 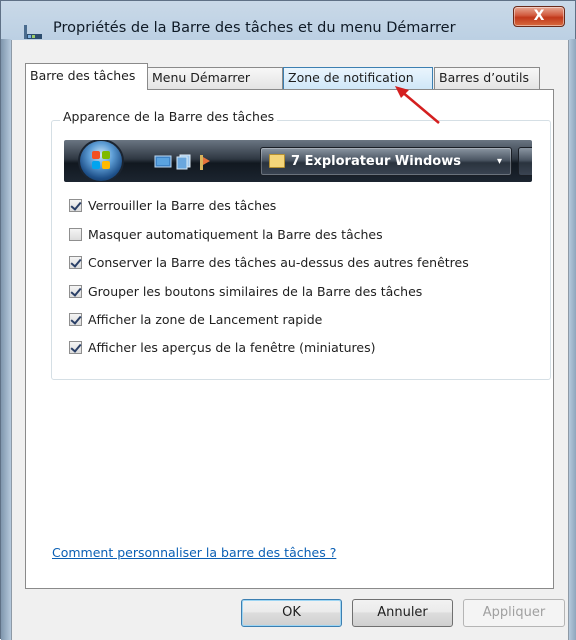 What do you see at coordinates (86, 76) in the screenshot?
I see `tab-taskbar: Barre des tâches` at bounding box center [86, 76].